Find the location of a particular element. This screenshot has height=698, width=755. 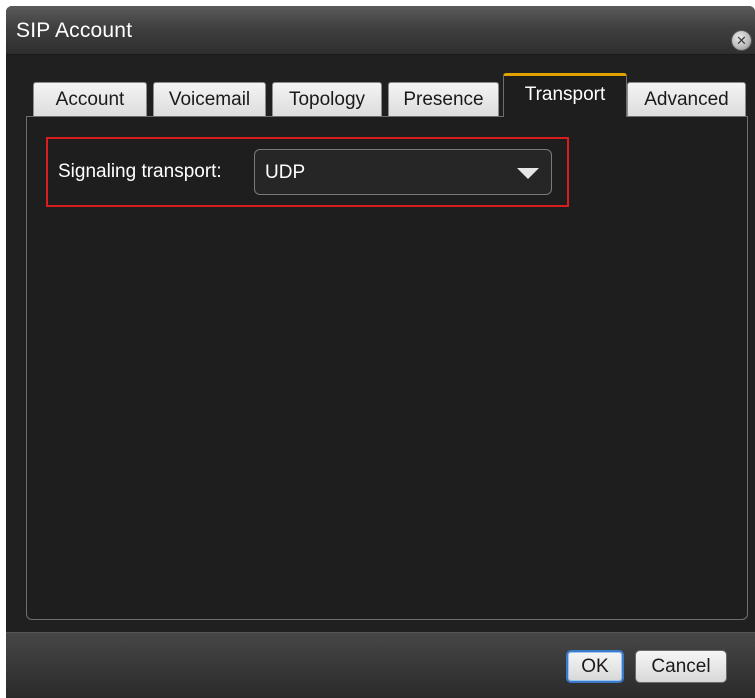

dialog-footer: OK Cancel is located at coordinates (380, 665).